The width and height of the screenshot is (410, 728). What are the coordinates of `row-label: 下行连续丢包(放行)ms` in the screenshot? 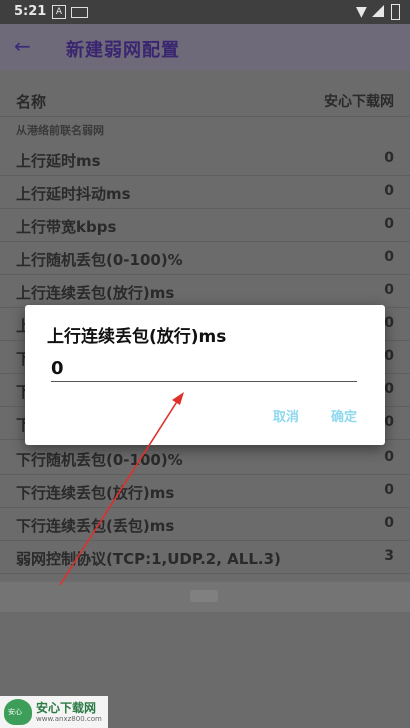 It's located at (95, 493).